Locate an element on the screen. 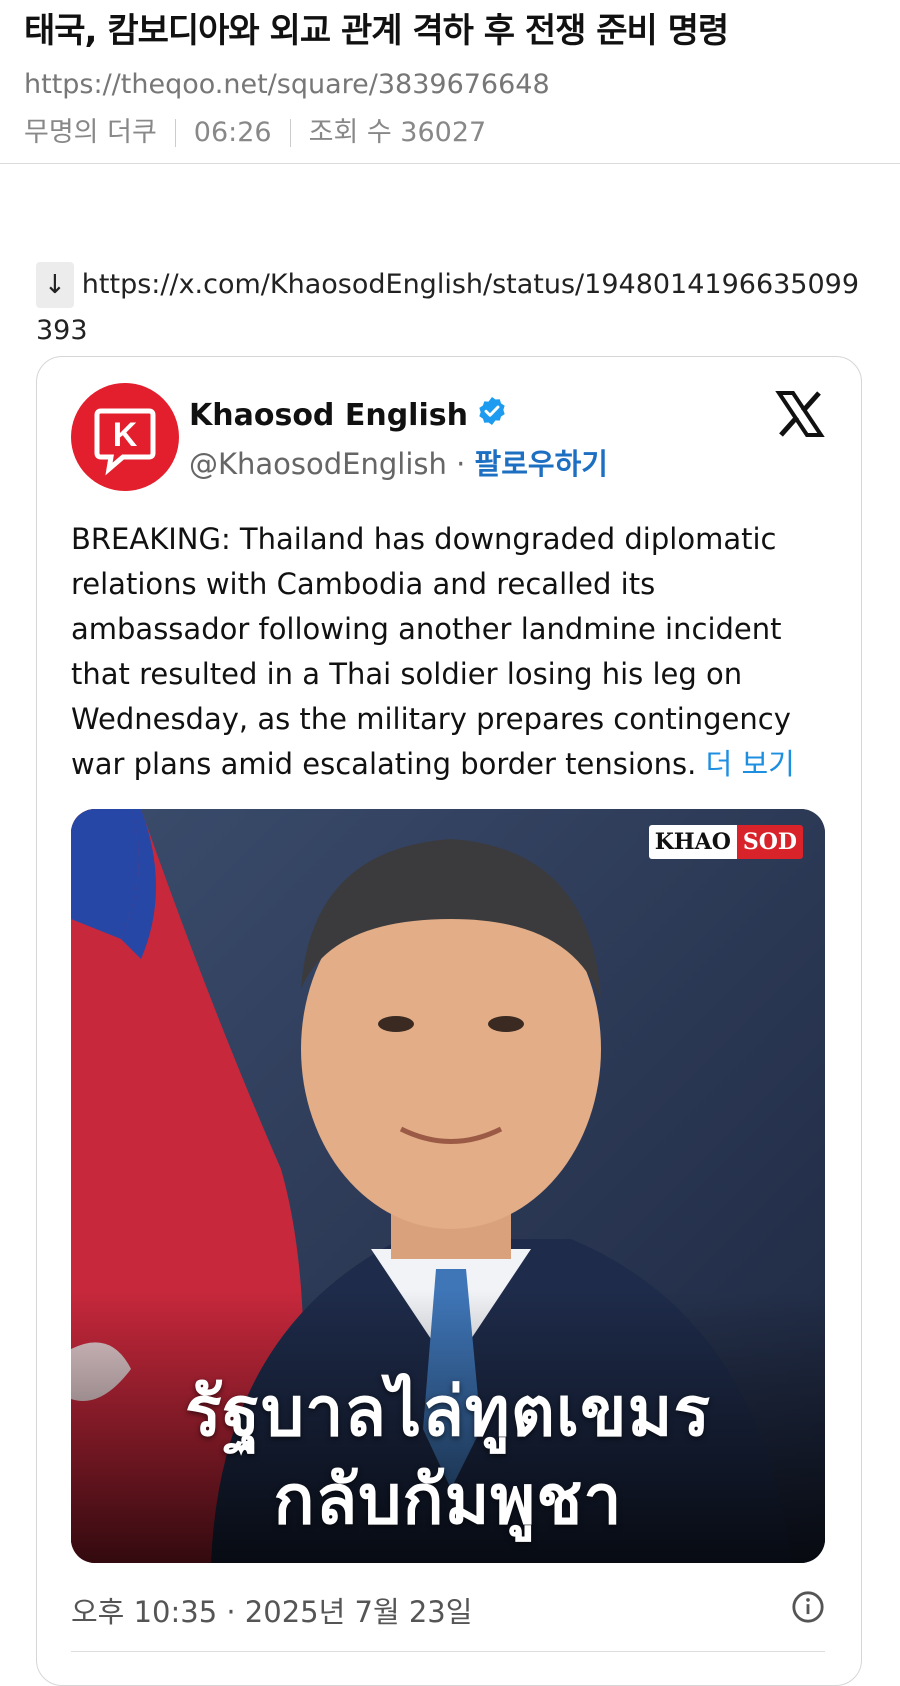 This screenshot has width=900, height=1686. info-icon is located at coordinates (808, 1610).